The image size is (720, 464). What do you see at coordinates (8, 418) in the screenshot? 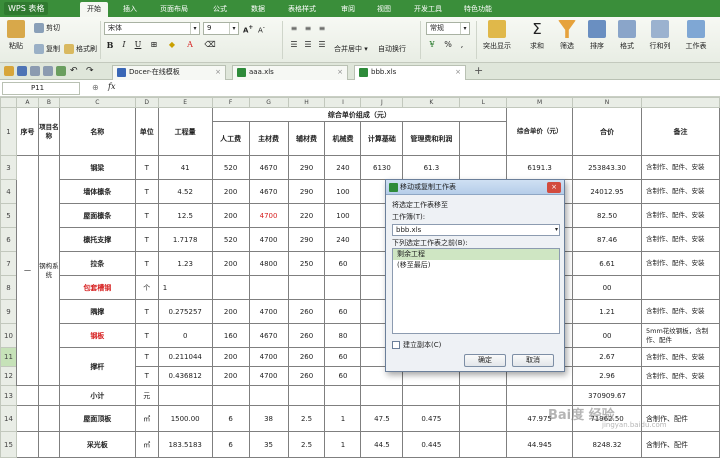
I see `row-header: 14` at bounding box center [8, 418].